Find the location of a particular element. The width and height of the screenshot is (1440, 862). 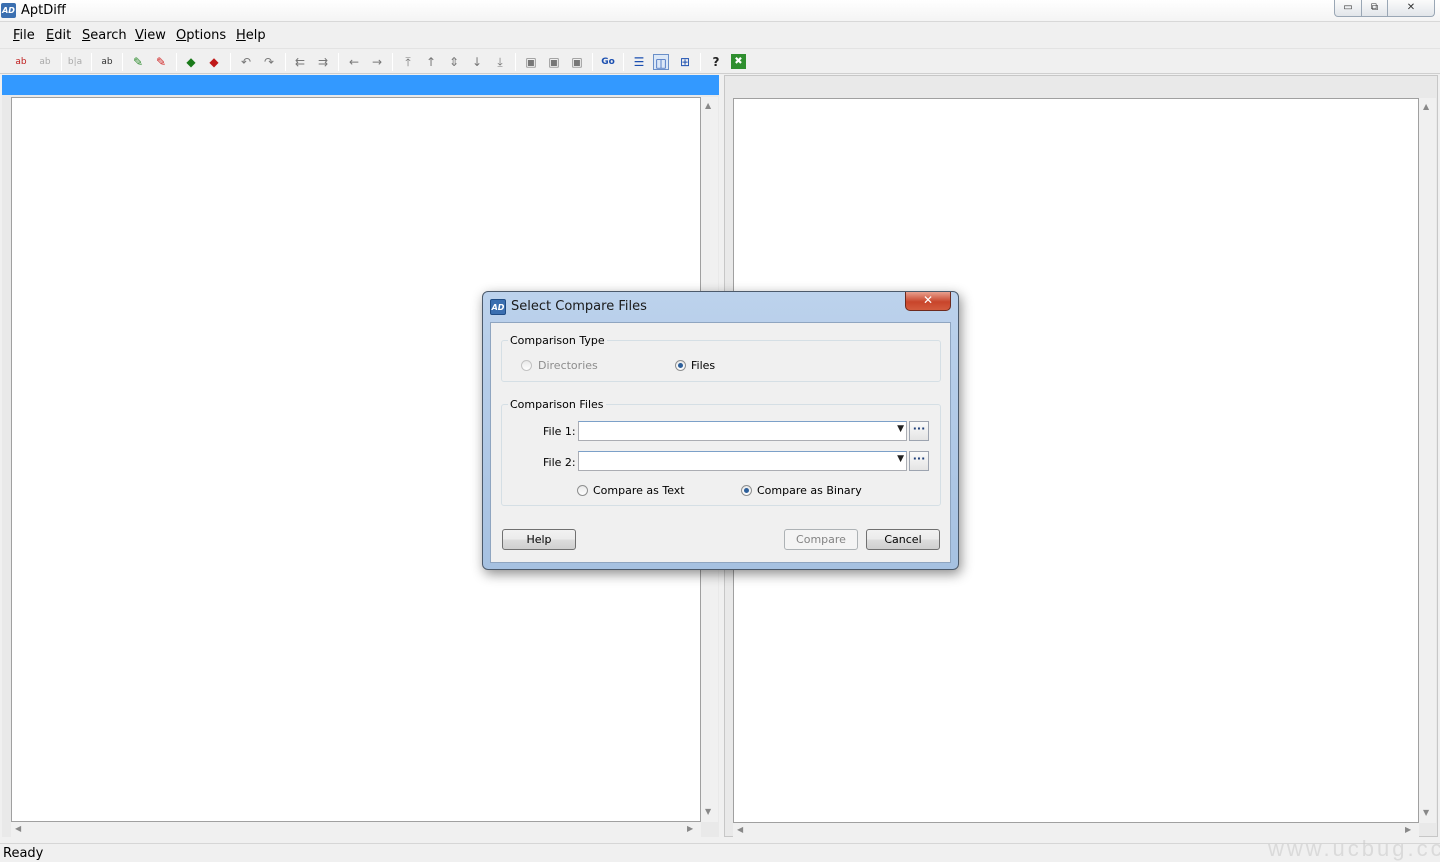

left-pane-header is located at coordinates (360, 85).